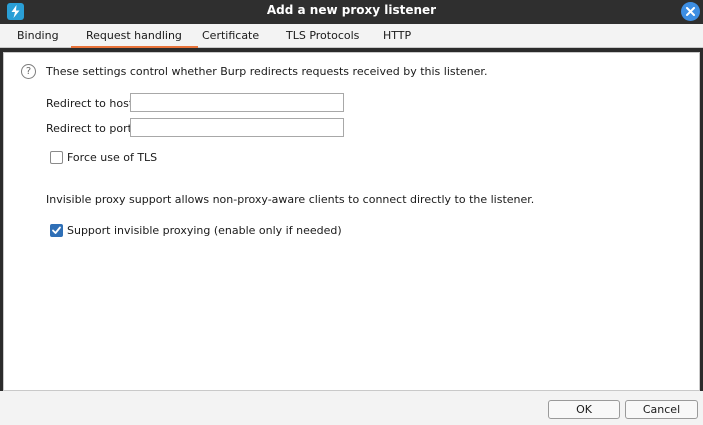 The width and height of the screenshot is (703, 425). I want to click on force-tls-label: Force use of TLS, so click(112, 157).